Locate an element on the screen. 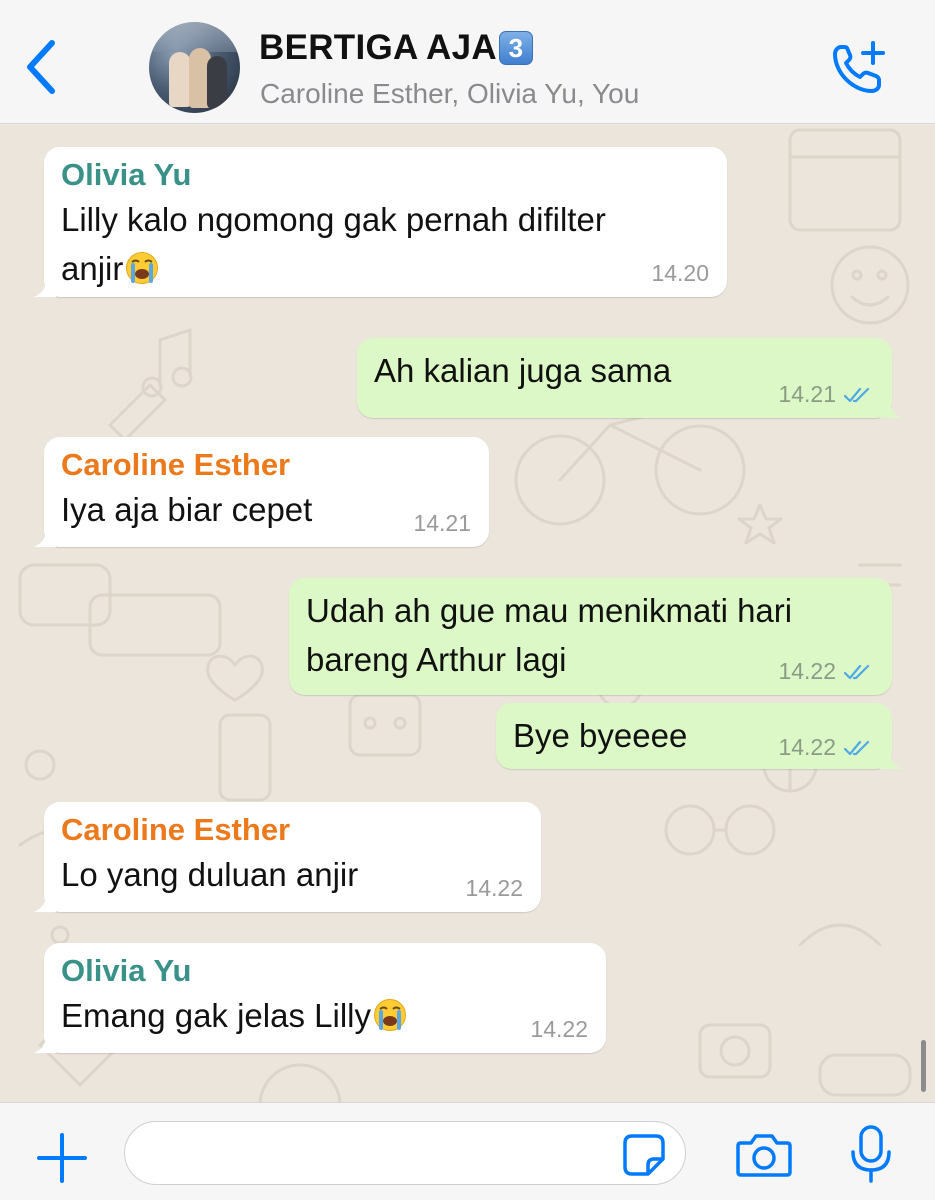  sticker-button is located at coordinates (644, 1155).